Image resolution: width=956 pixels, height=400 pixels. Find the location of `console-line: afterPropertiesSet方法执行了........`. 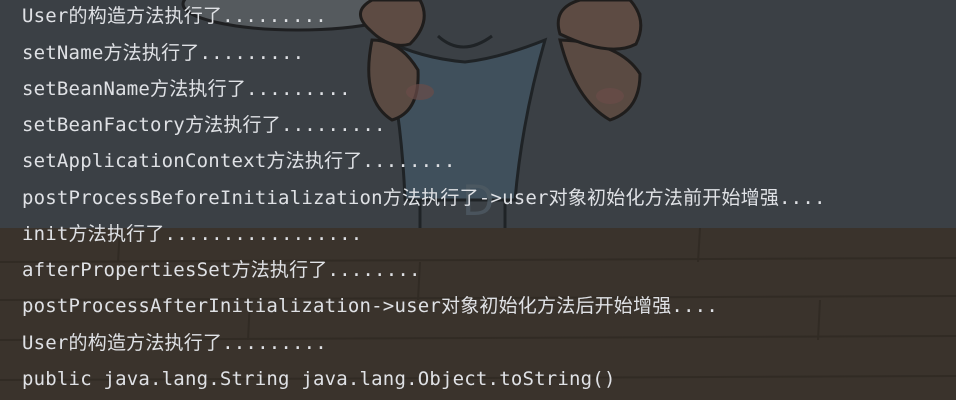

console-line: afterPropertiesSet方法执行了........ is located at coordinates (221, 270).